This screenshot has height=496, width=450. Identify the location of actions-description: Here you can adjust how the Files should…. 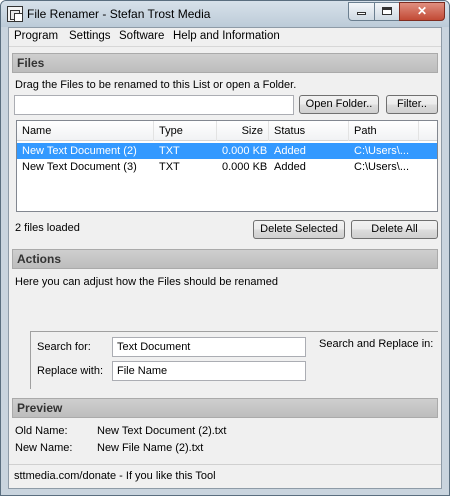
(146, 282).